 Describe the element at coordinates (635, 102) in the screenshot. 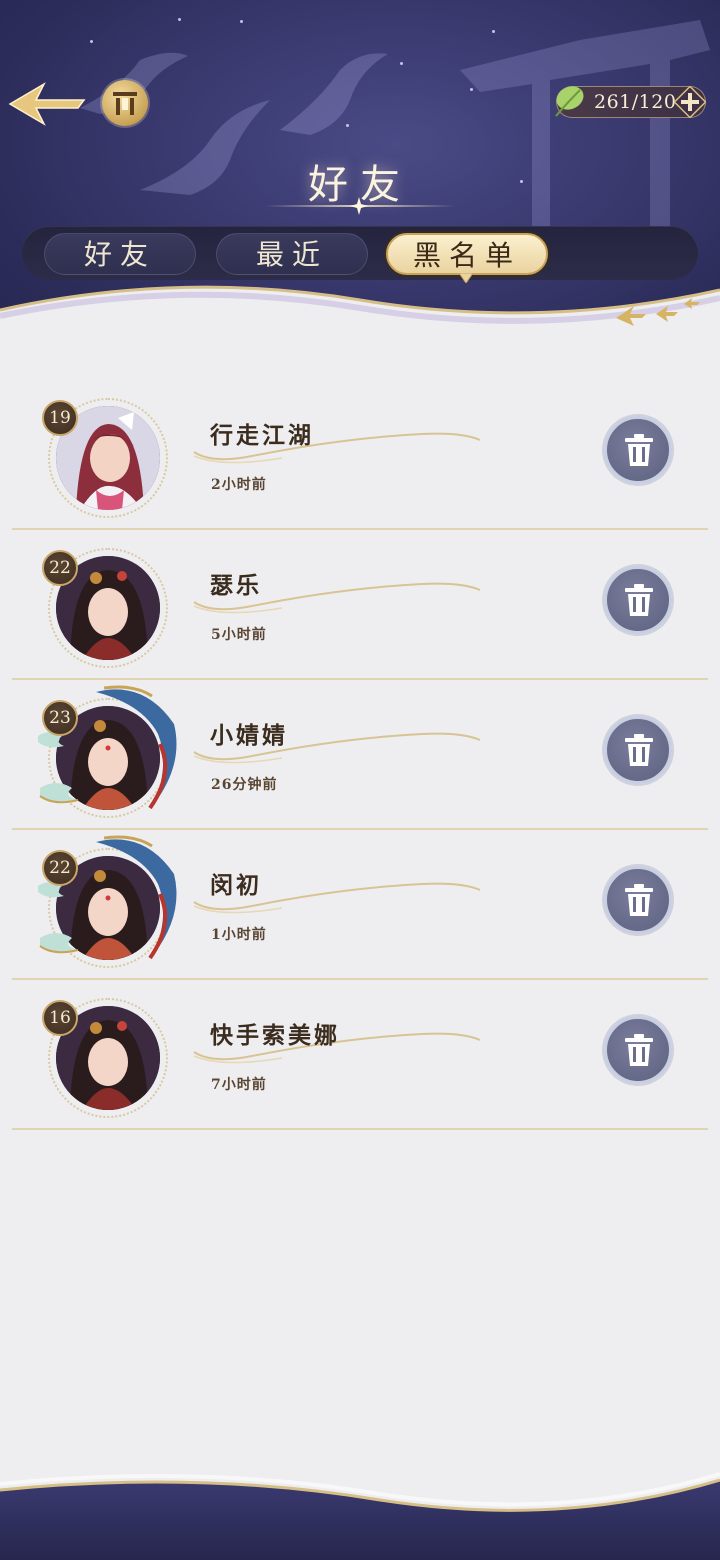

I see `resource-value: 261/120` at that location.